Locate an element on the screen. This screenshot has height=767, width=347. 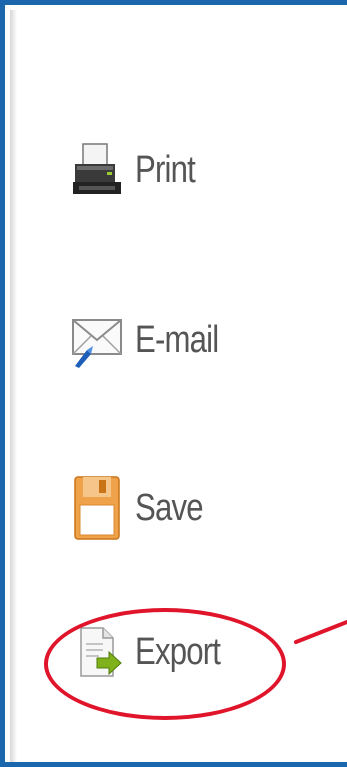
export-icon is located at coordinates (97, 652).